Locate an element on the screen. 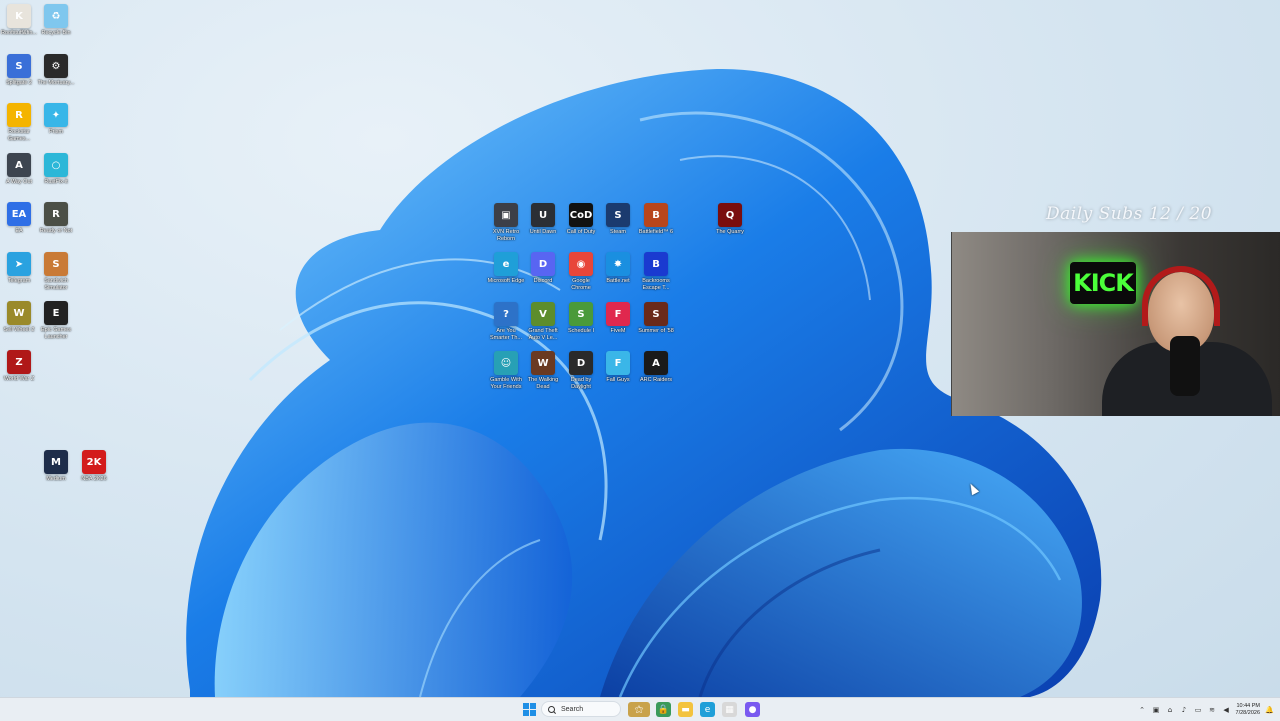 This screenshot has height=721, width=1280. shortcut-label: Sandwich Simulator is located at coordinates (56, 284).